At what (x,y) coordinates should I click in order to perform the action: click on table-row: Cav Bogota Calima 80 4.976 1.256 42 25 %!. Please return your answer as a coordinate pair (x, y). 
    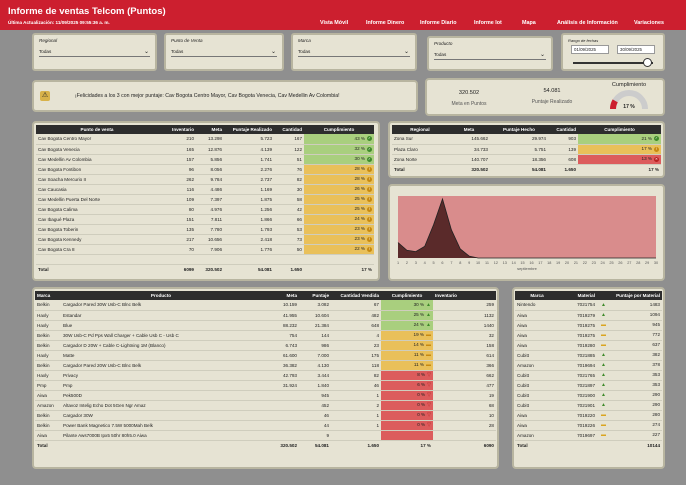
    Looking at the image, I should click on (205, 209).